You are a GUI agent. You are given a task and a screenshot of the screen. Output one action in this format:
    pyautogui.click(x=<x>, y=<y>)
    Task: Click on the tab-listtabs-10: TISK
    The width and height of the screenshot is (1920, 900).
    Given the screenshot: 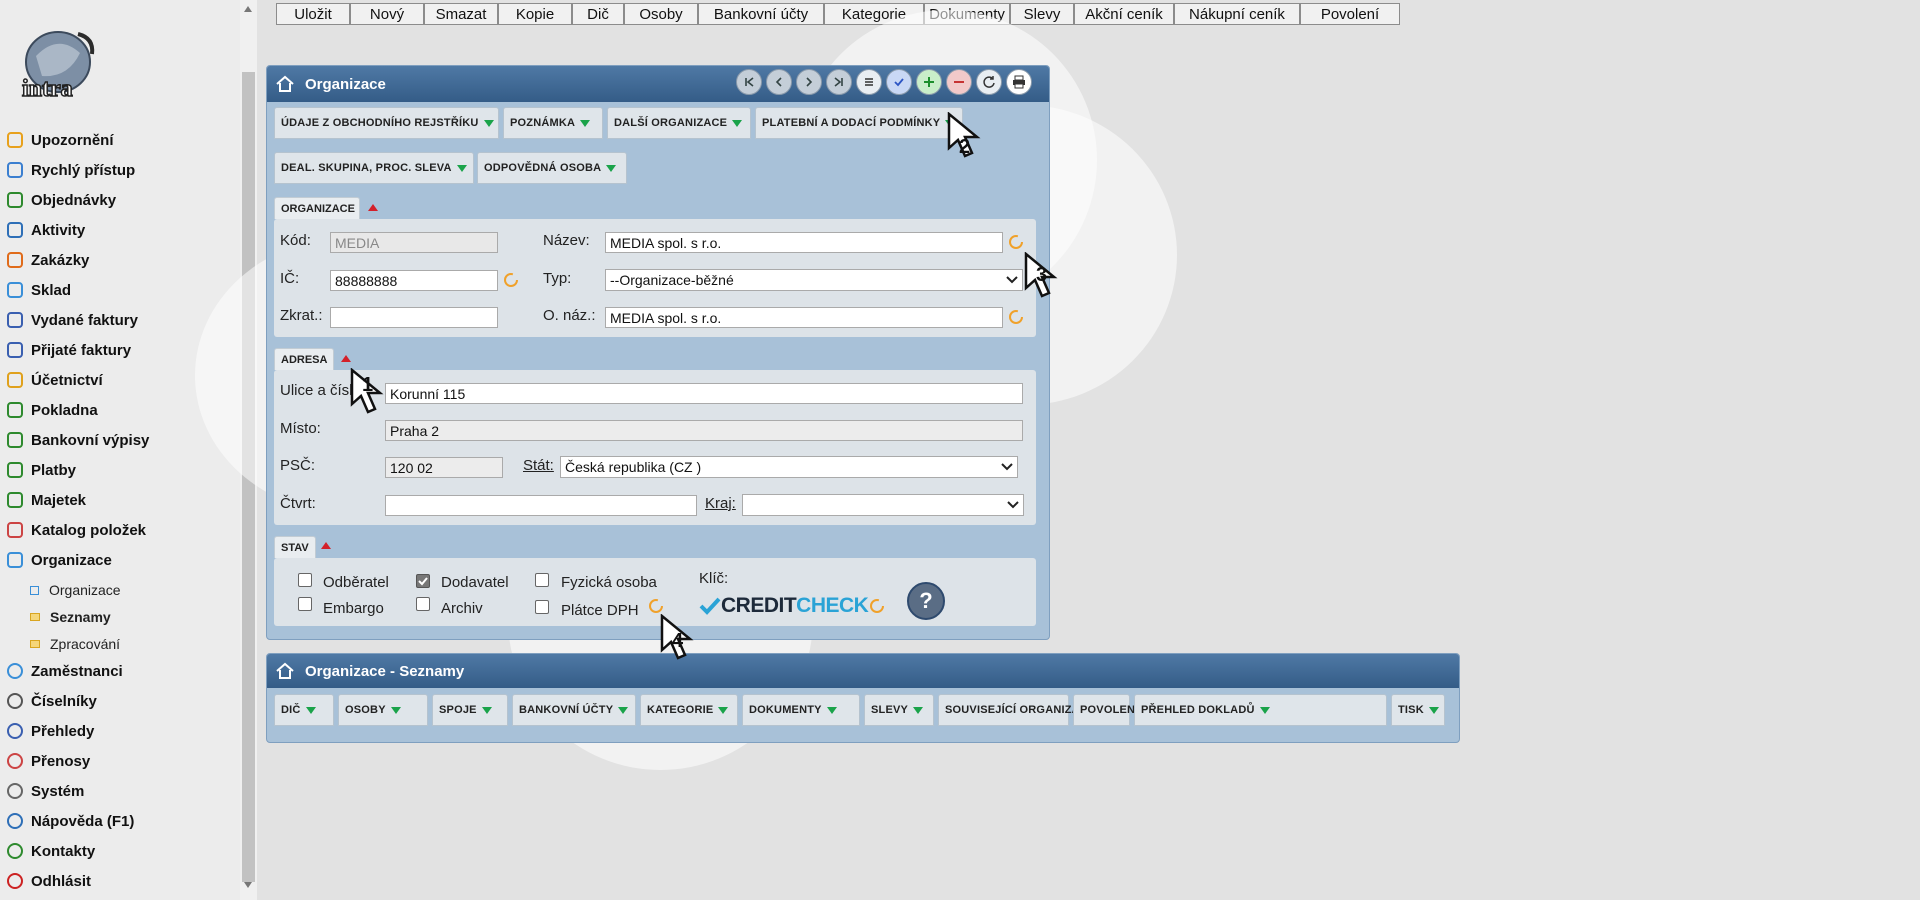 What is the action you would take?
    pyautogui.click(x=1418, y=710)
    